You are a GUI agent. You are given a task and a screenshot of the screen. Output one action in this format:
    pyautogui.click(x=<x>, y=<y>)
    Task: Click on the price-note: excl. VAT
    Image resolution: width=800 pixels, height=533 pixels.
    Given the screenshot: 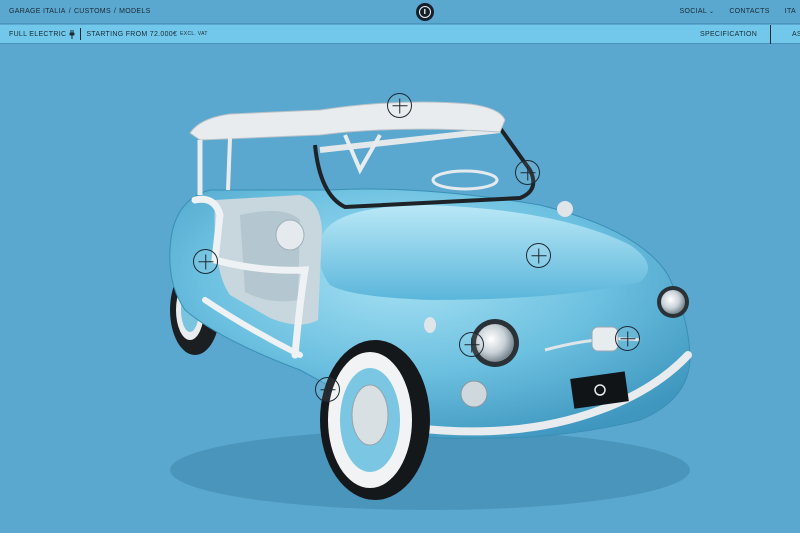 What is the action you would take?
    pyautogui.click(x=194, y=34)
    